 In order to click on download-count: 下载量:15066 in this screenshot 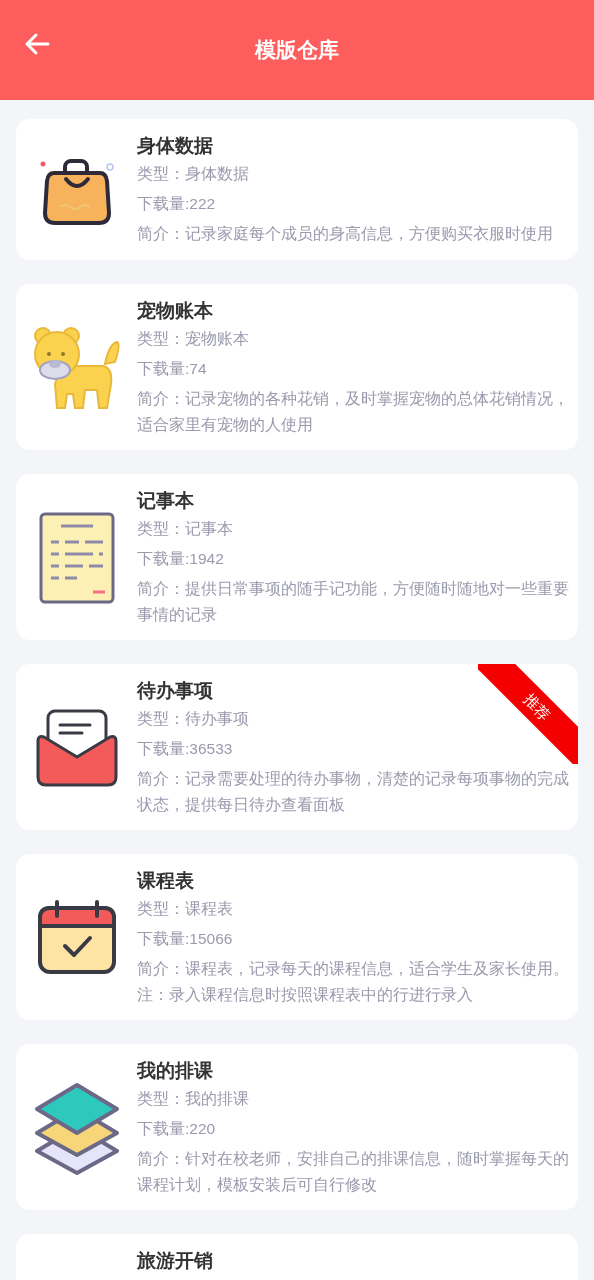, I will do `click(185, 939)`.